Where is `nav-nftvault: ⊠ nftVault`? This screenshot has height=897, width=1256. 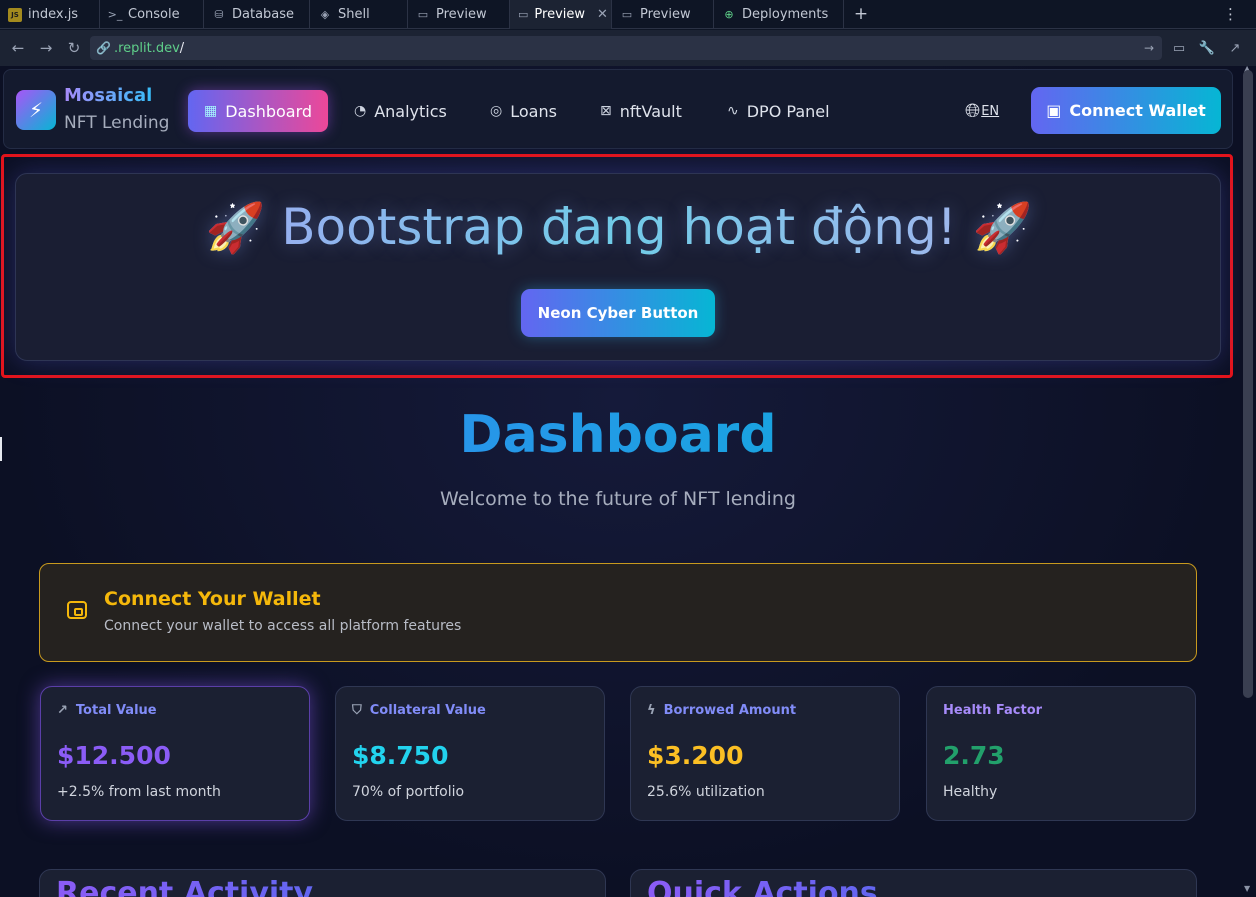 nav-nftvault: ⊠ nftVault is located at coordinates (641, 111).